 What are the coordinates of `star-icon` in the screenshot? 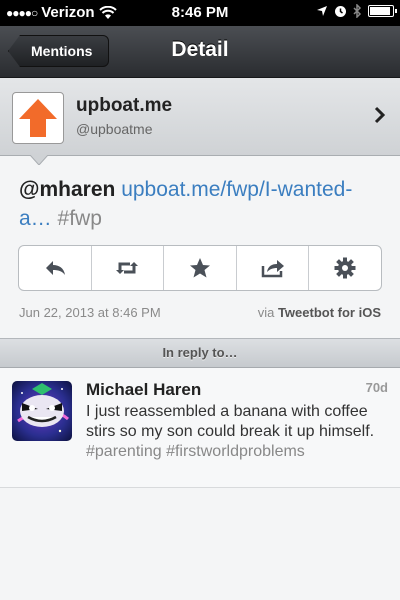 It's located at (199, 268).